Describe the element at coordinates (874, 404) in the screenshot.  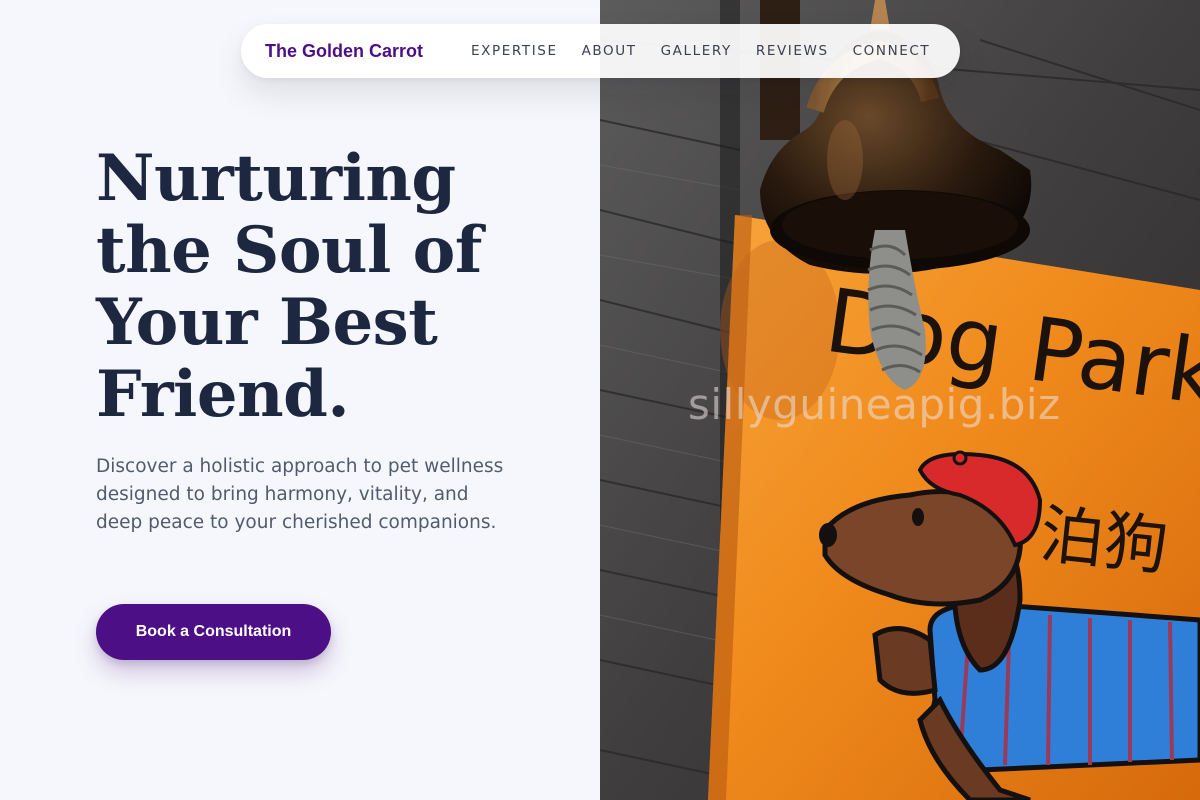
I see `watermark-text: sillyguineapig.biz` at that location.